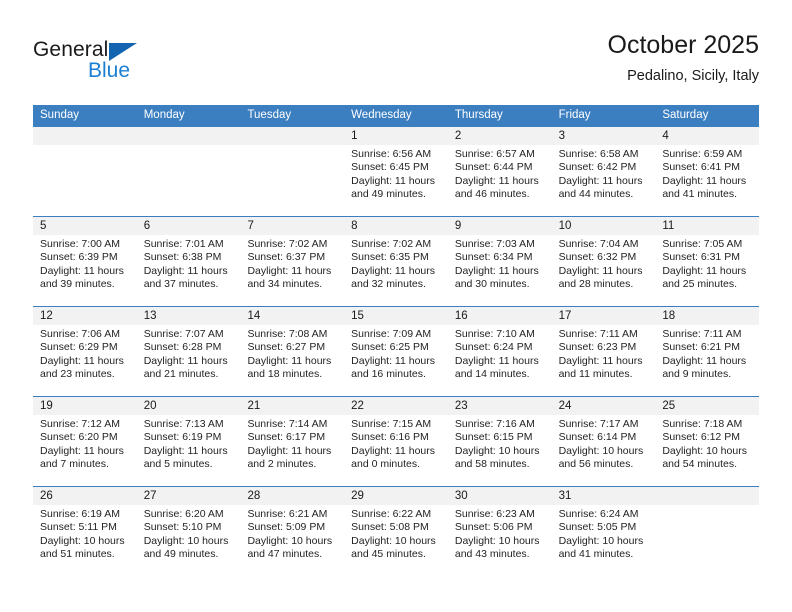 Image resolution: width=792 pixels, height=612 pixels. What do you see at coordinates (396, 406) in the screenshot?
I see `day-number: 22` at bounding box center [396, 406].